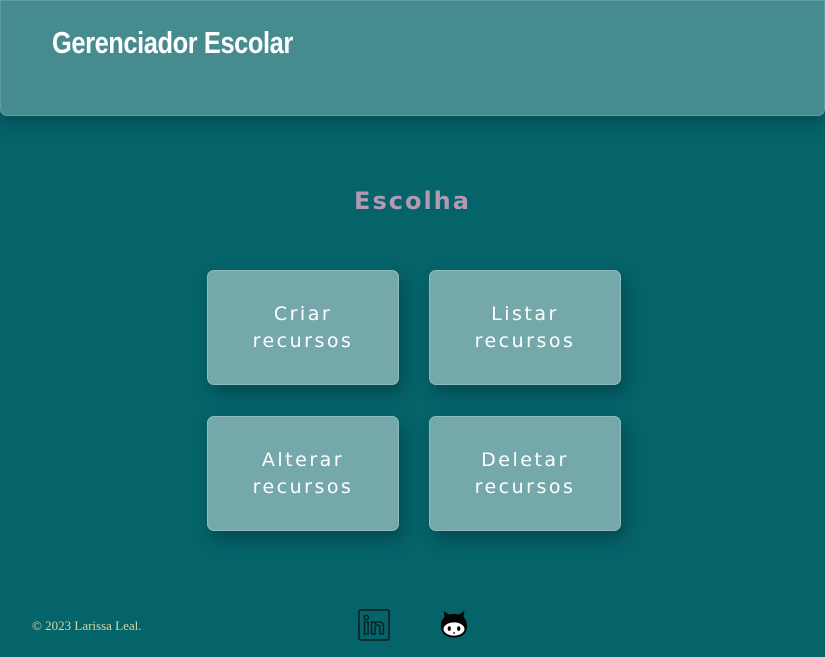  Describe the element at coordinates (172, 42) in the screenshot. I see `app-title: Gerenciador Escolar` at that location.